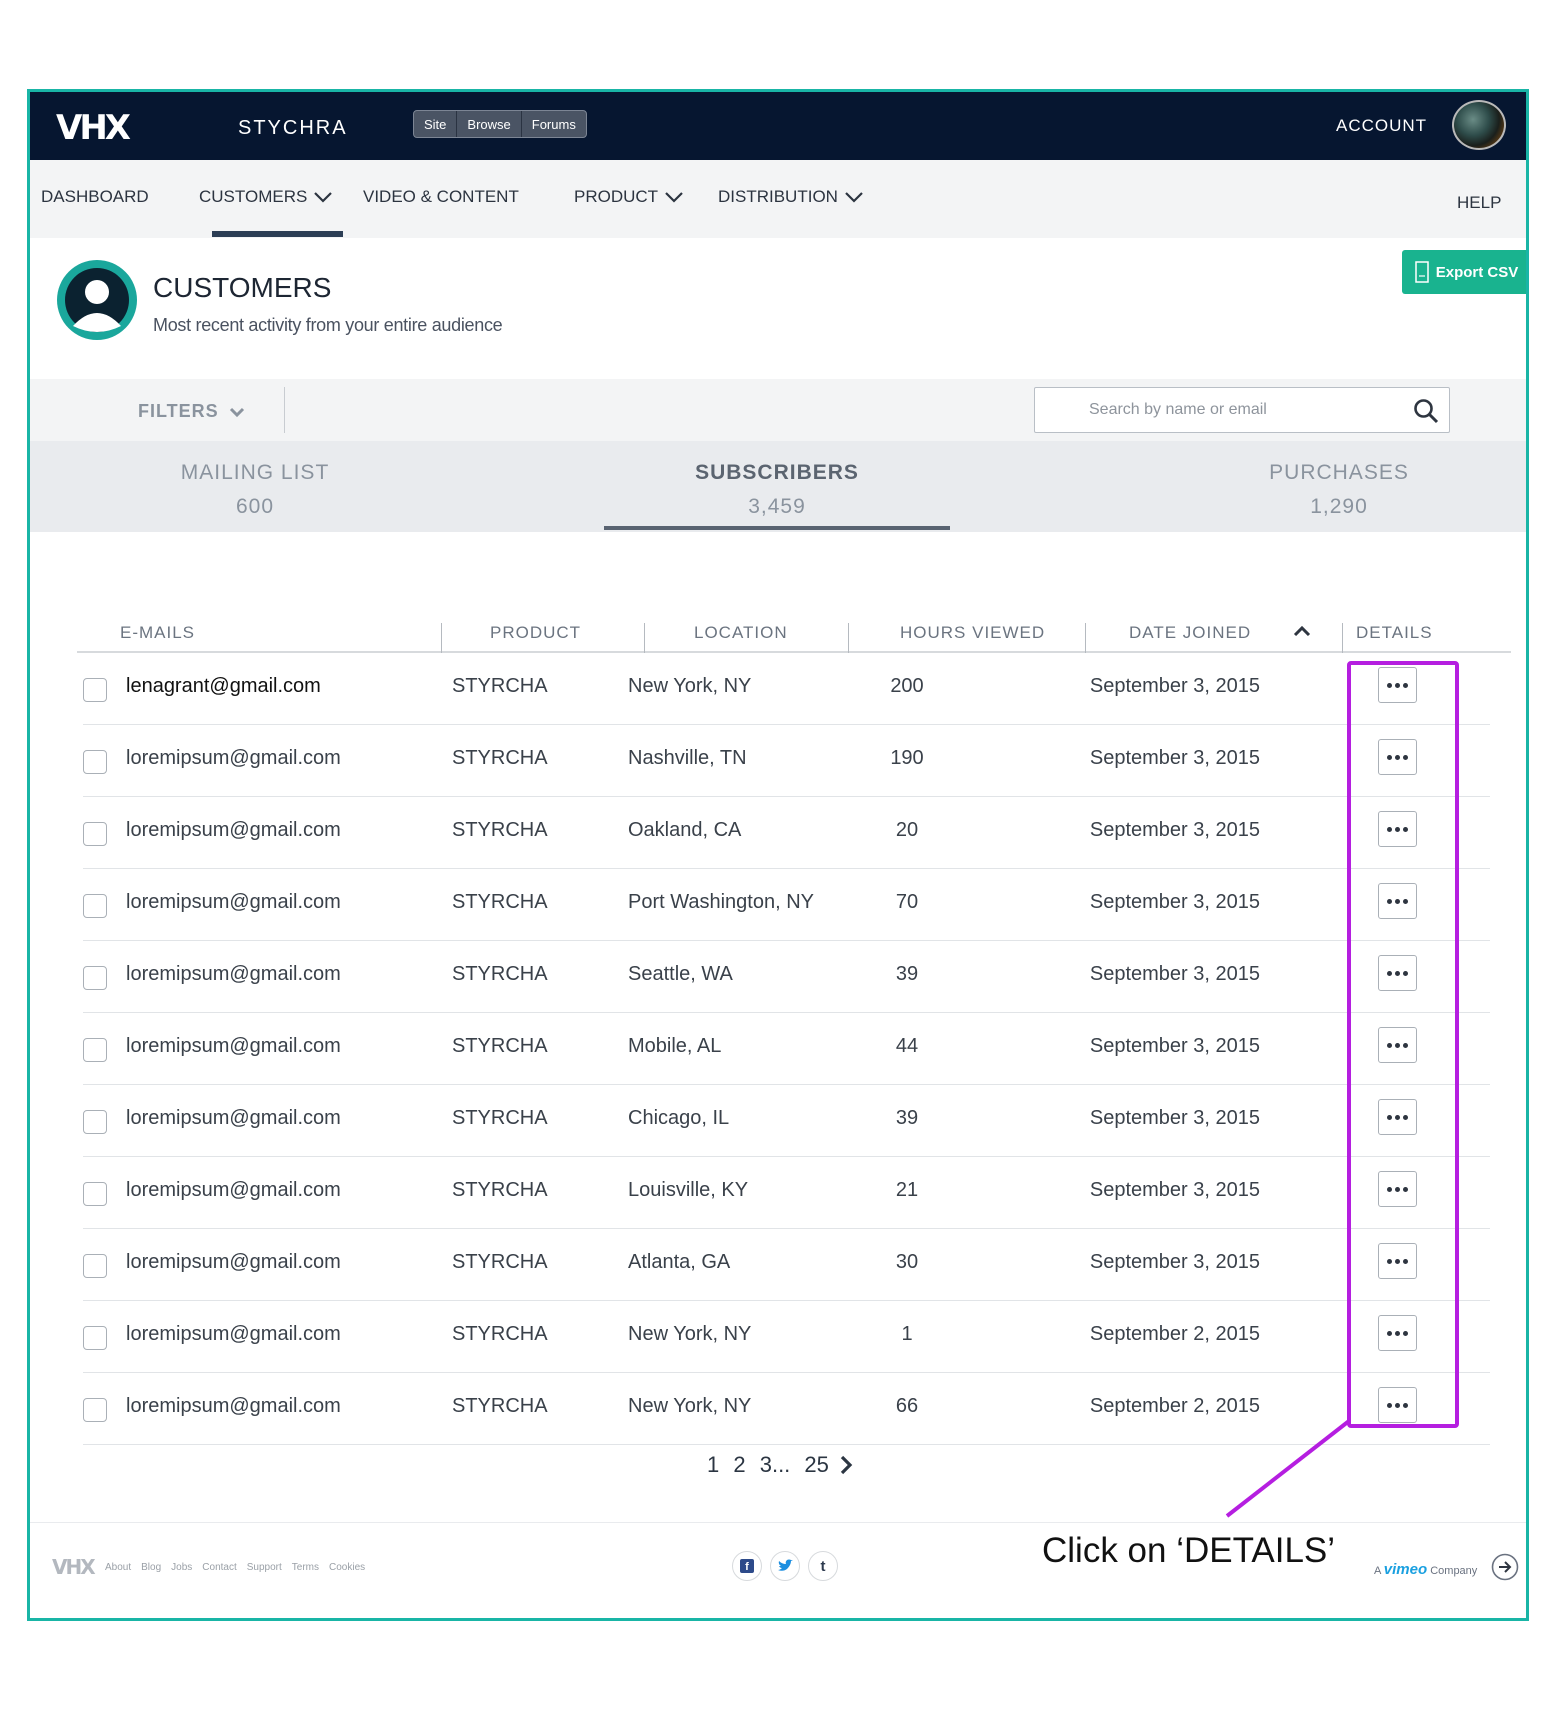  What do you see at coordinates (554, 124) in the screenshot?
I see `forums-link: Forums` at bounding box center [554, 124].